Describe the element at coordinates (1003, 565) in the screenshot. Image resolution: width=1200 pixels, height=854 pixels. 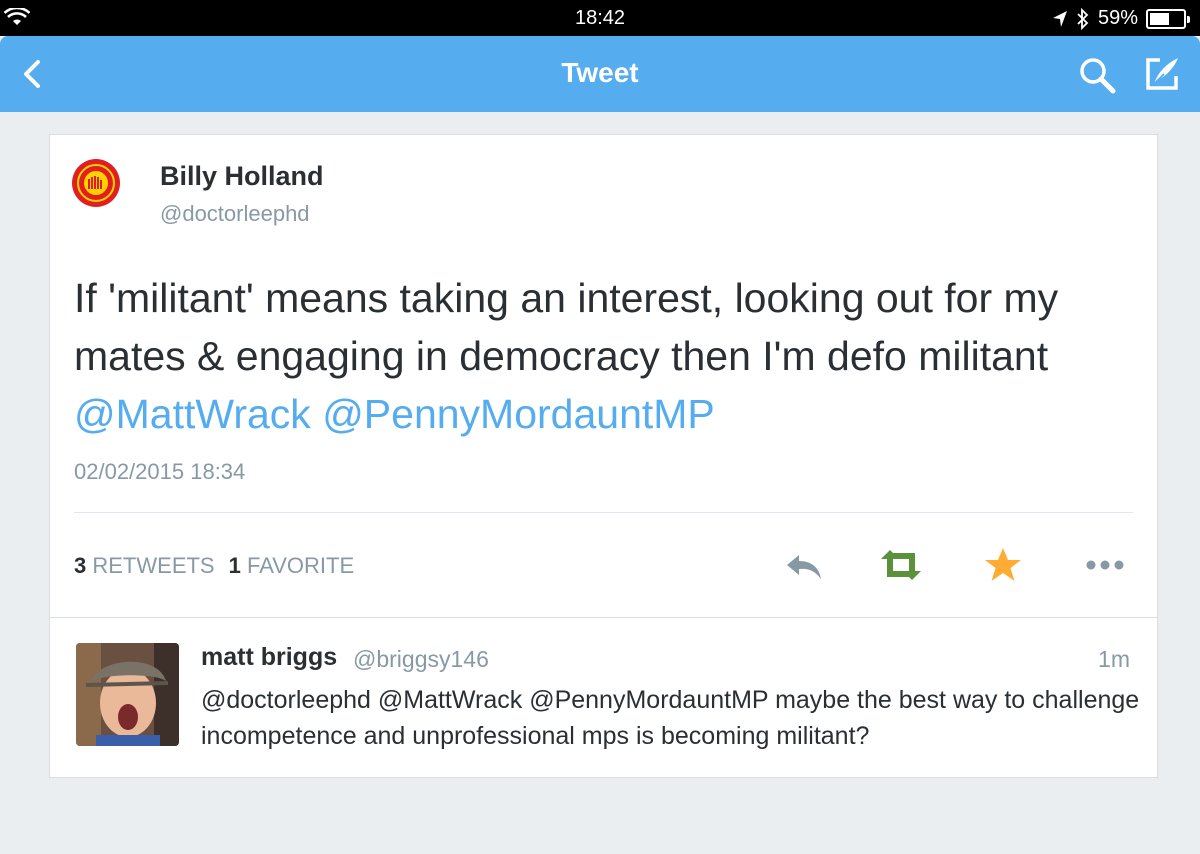
I see `favorite-star-icon` at that location.